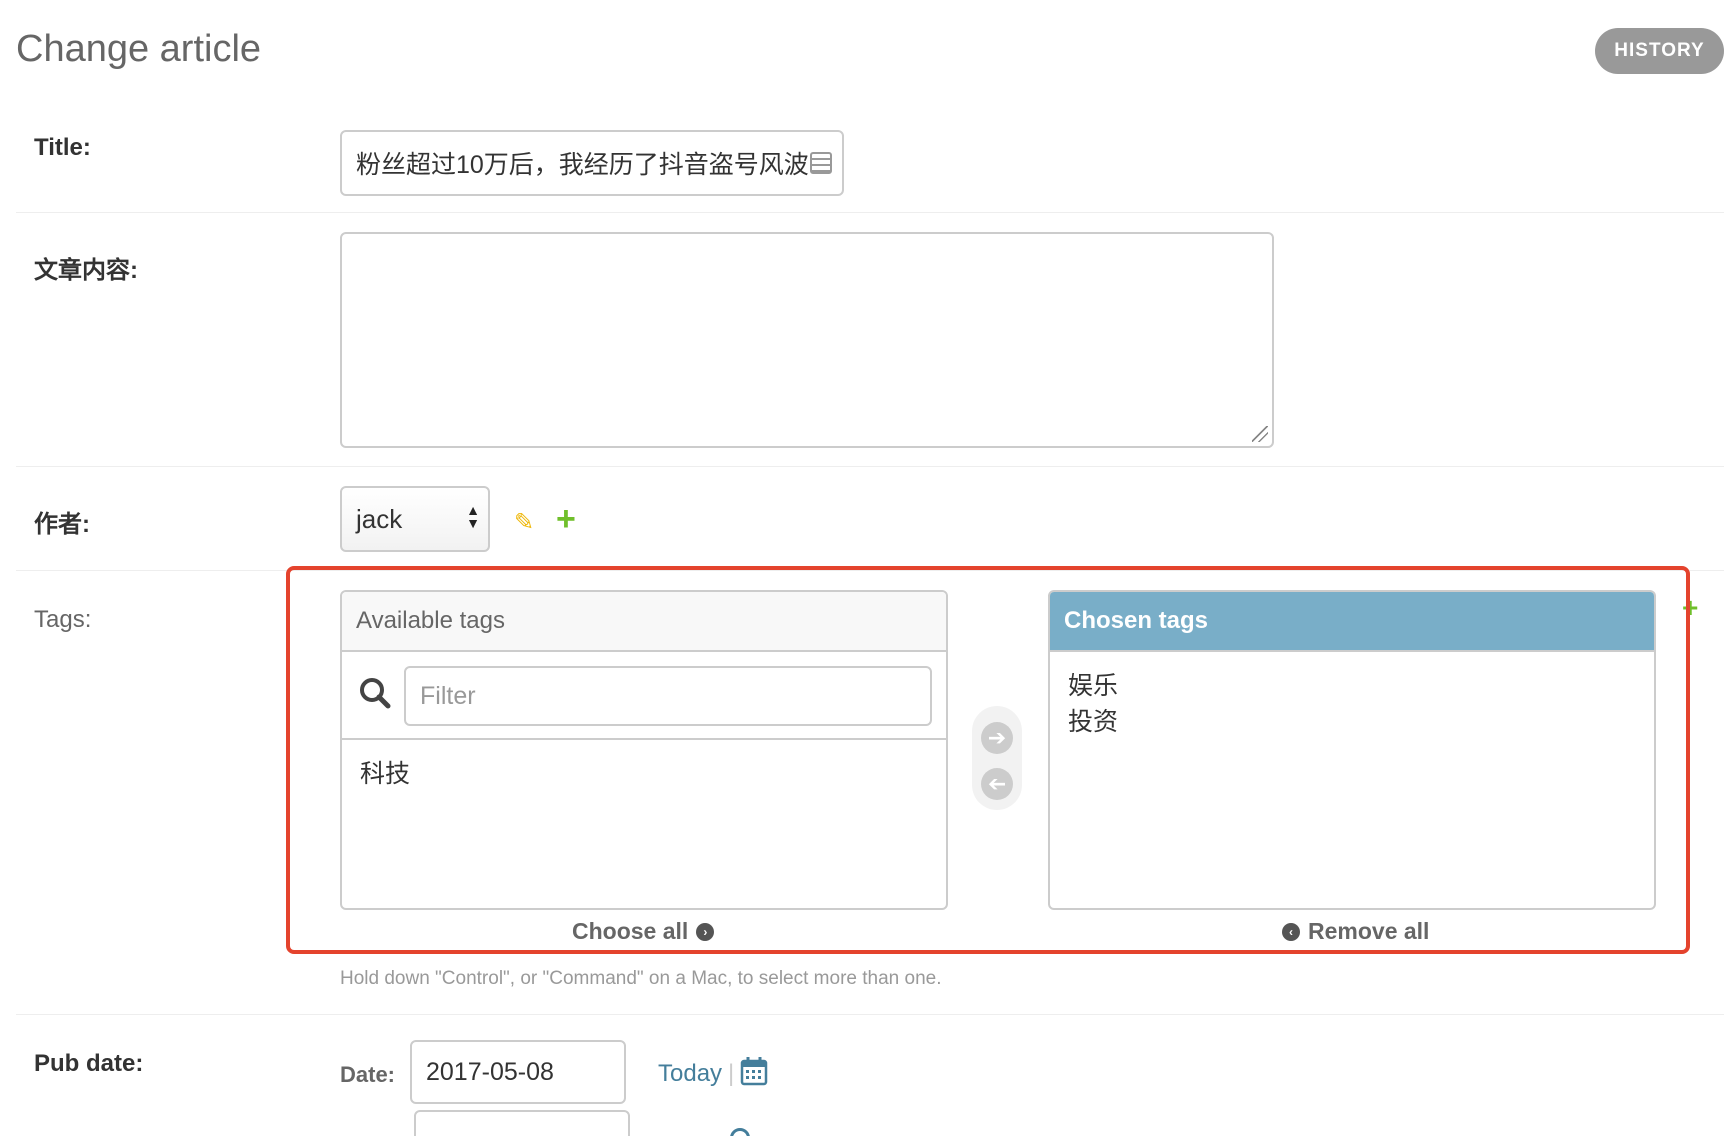 This screenshot has width=1732, height=1136. Describe the element at coordinates (63, 619) in the screenshot. I see `tags-label: Tags:` at that location.